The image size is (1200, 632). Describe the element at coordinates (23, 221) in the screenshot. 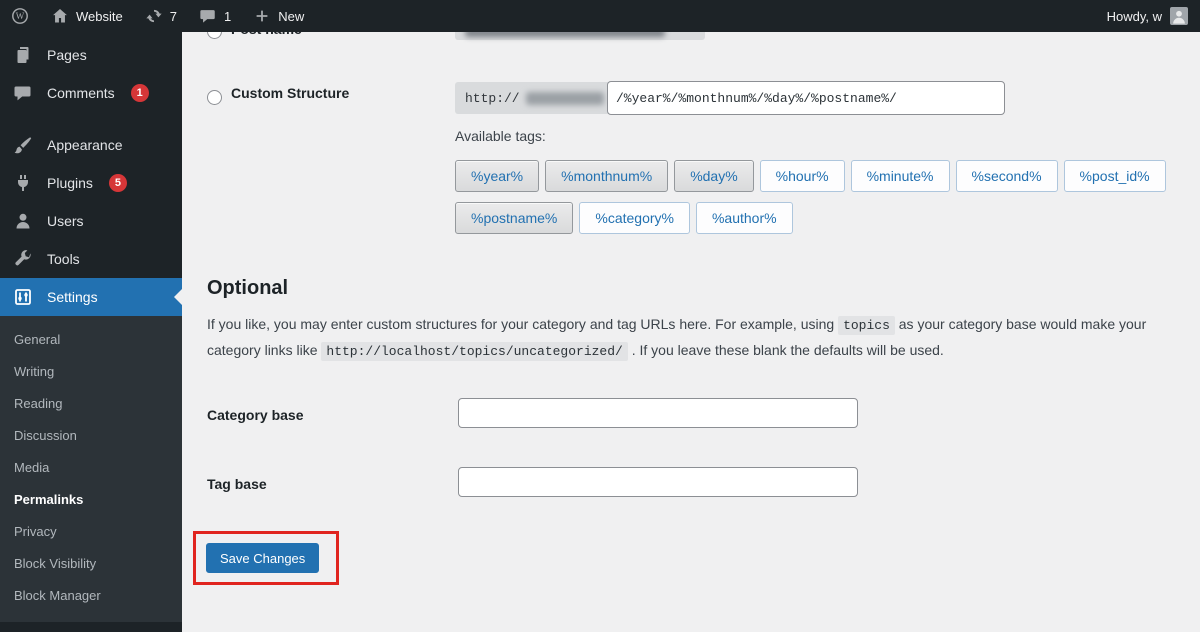

I see `user-icon` at that location.